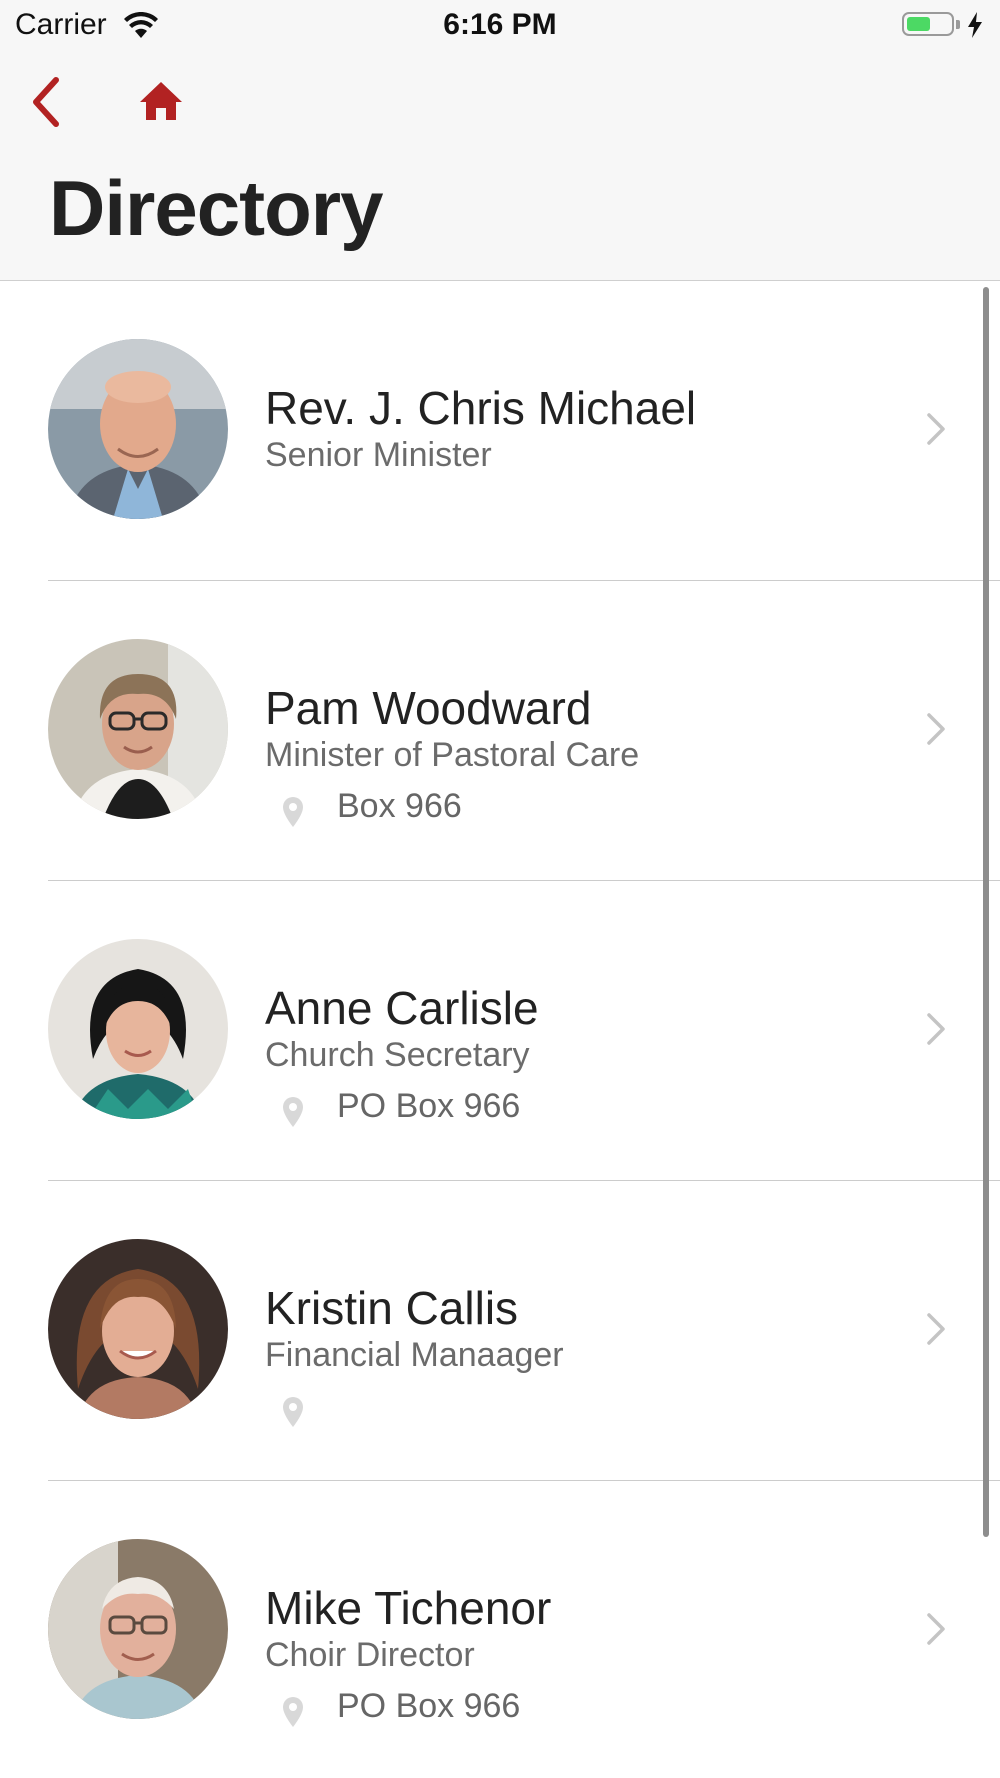 The width and height of the screenshot is (1000, 1778). Describe the element at coordinates (986, 912) in the screenshot. I see `scrollbar` at that location.